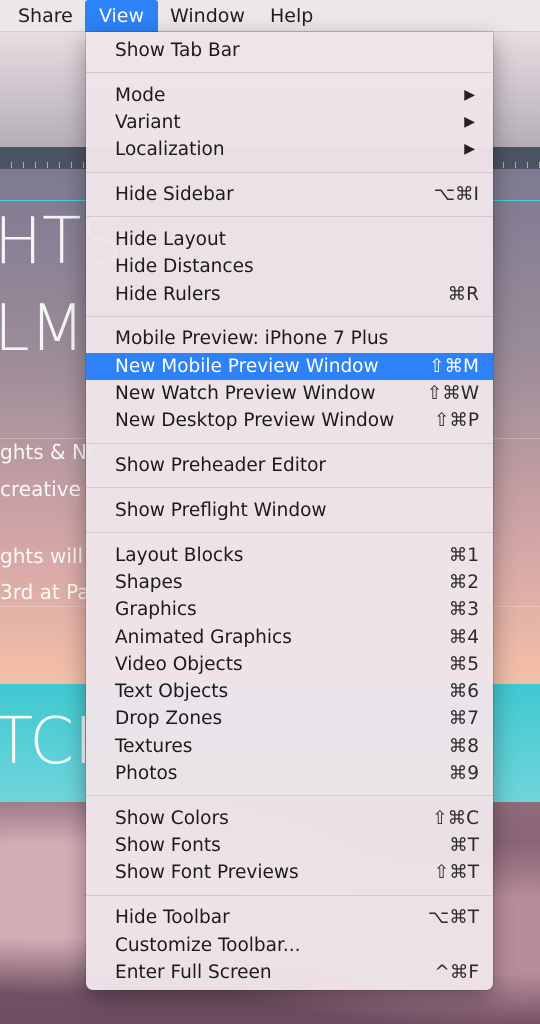 Image resolution: width=540 pixels, height=1024 pixels. I want to click on menu-bar: Share View Window Help, so click(270, 16).